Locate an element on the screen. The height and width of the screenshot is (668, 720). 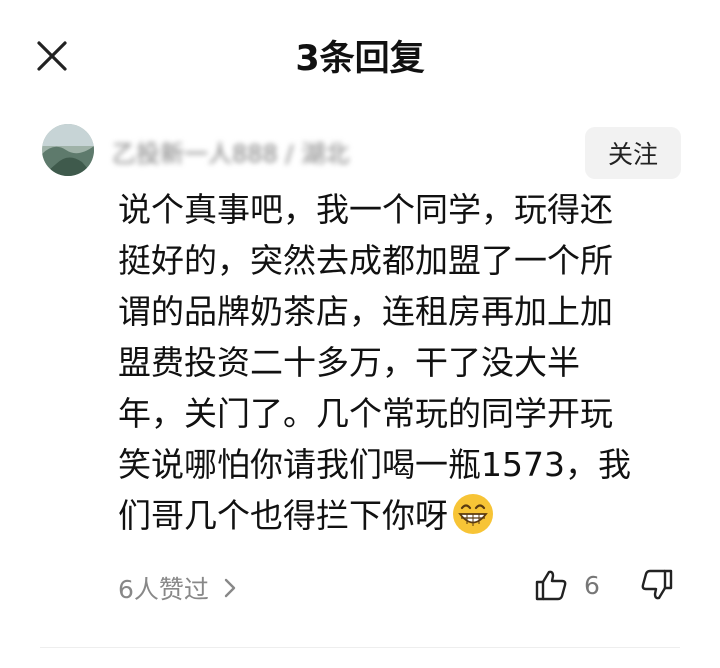
avatar is located at coordinates (68, 150).